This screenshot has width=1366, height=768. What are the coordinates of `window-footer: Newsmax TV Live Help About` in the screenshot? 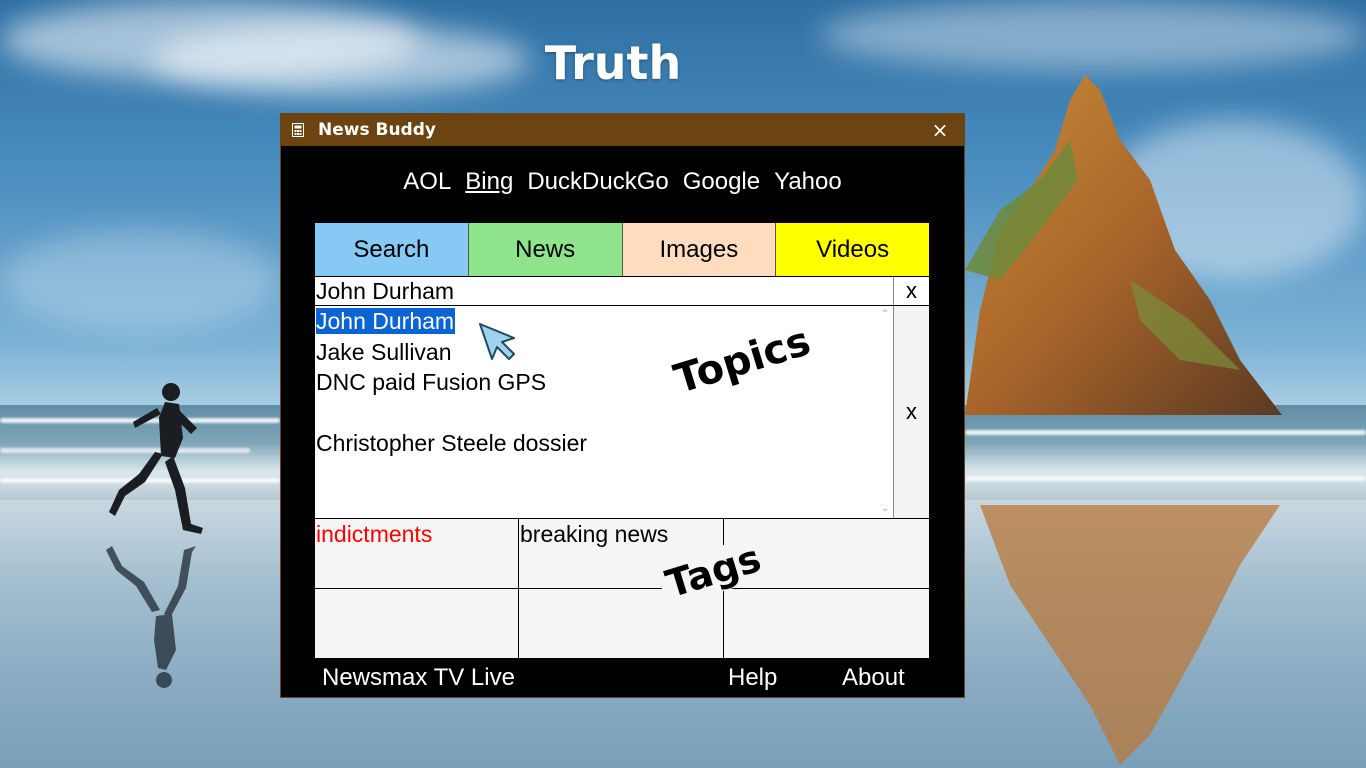 It's located at (622, 678).